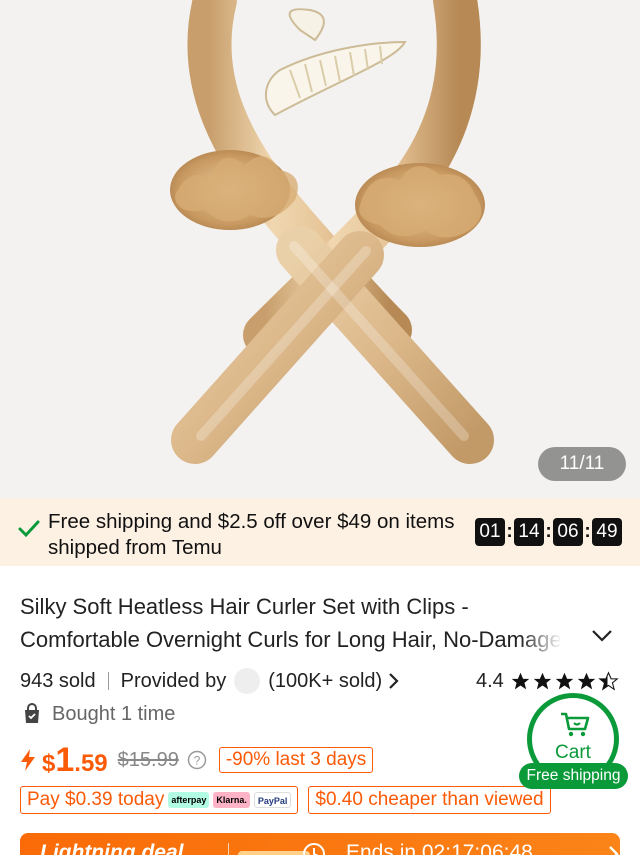 This screenshot has height=855, width=640. I want to click on clock-icon, so click(314, 849).